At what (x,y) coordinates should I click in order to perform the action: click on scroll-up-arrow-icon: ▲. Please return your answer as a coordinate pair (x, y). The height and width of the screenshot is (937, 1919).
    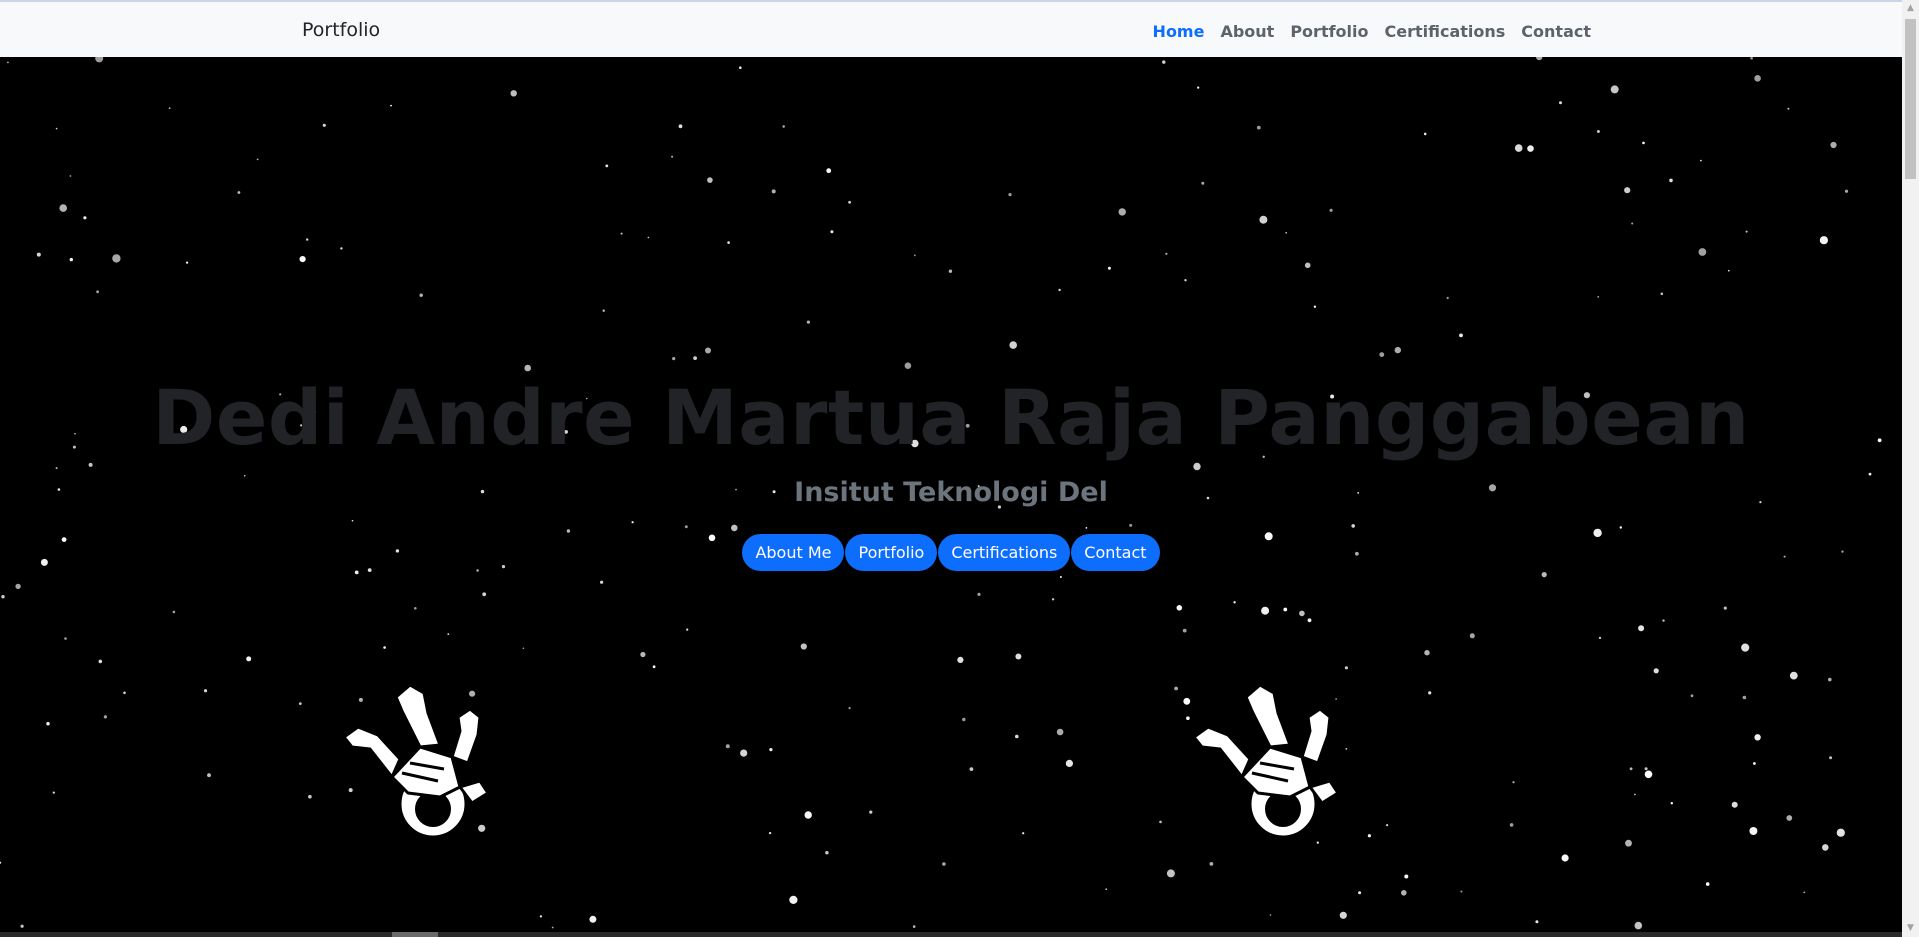
    Looking at the image, I should click on (1910, 8).